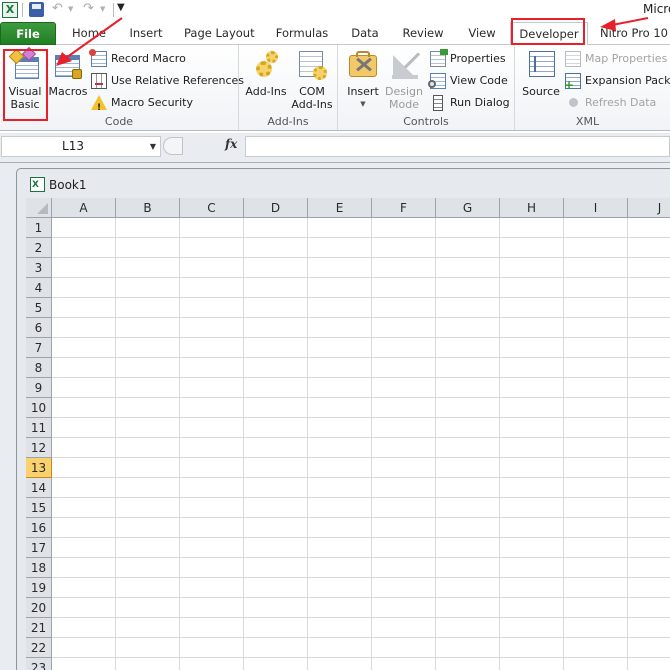 This screenshot has height=670, width=670. What do you see at coordinates (39, 488) in the screenshot?
I see `row-header-14: 14` at bounding box center [39, 488].